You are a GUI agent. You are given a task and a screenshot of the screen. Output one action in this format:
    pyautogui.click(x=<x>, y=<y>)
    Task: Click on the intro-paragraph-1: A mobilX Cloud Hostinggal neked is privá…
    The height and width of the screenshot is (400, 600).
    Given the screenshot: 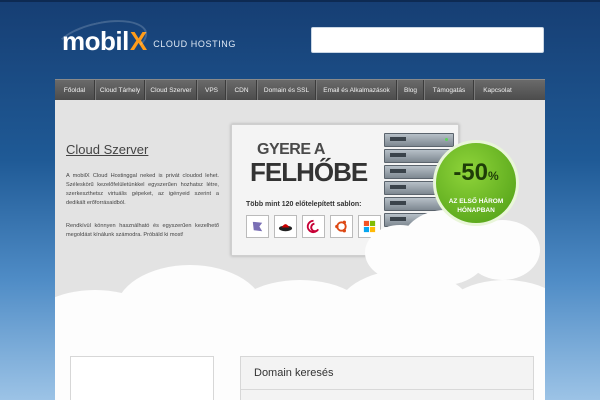 What is the action you would take?
    pyautogui.click(x=142, y=189)
    